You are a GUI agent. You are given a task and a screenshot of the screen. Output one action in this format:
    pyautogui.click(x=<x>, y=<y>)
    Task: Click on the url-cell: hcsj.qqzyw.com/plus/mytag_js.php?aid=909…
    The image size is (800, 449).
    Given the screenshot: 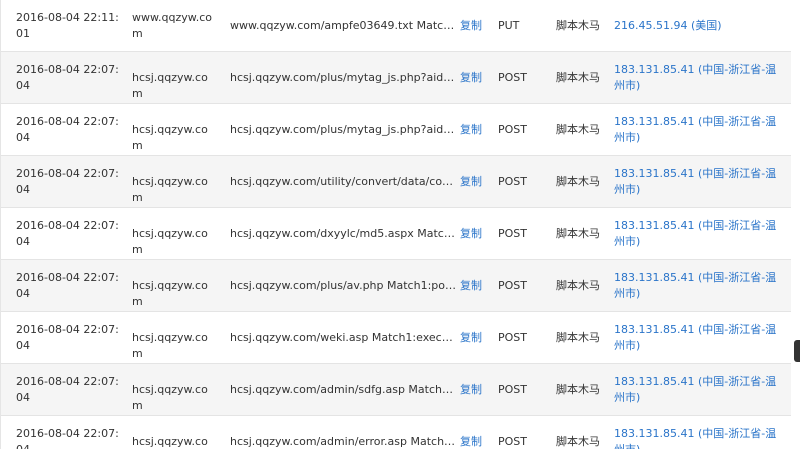 What is the action you would take?
    pyautogui.click(x=343, y=77)
    